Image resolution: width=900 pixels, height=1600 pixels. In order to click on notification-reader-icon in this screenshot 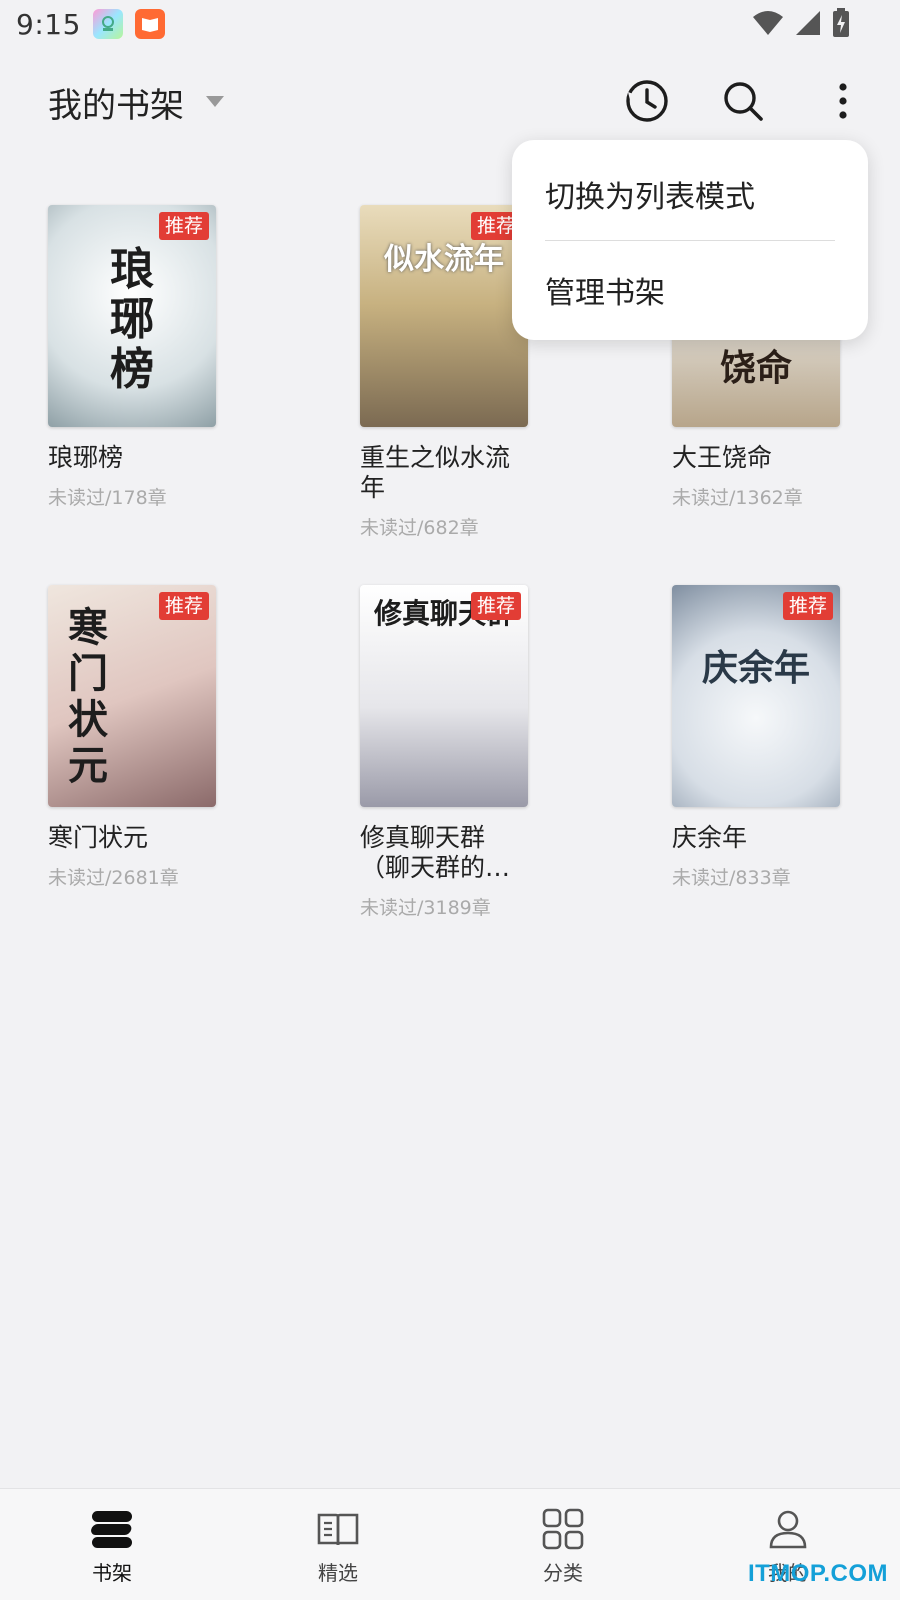, I will do `click(149, 24)`.